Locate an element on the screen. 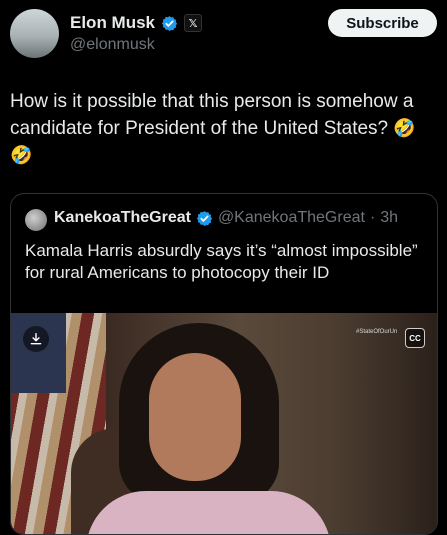  quoted-author-name: KanekoaTheGreat is located at coordinates (122, 218).